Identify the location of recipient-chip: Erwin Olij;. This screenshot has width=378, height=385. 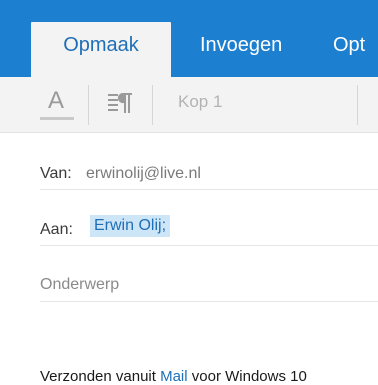
(130, 226).